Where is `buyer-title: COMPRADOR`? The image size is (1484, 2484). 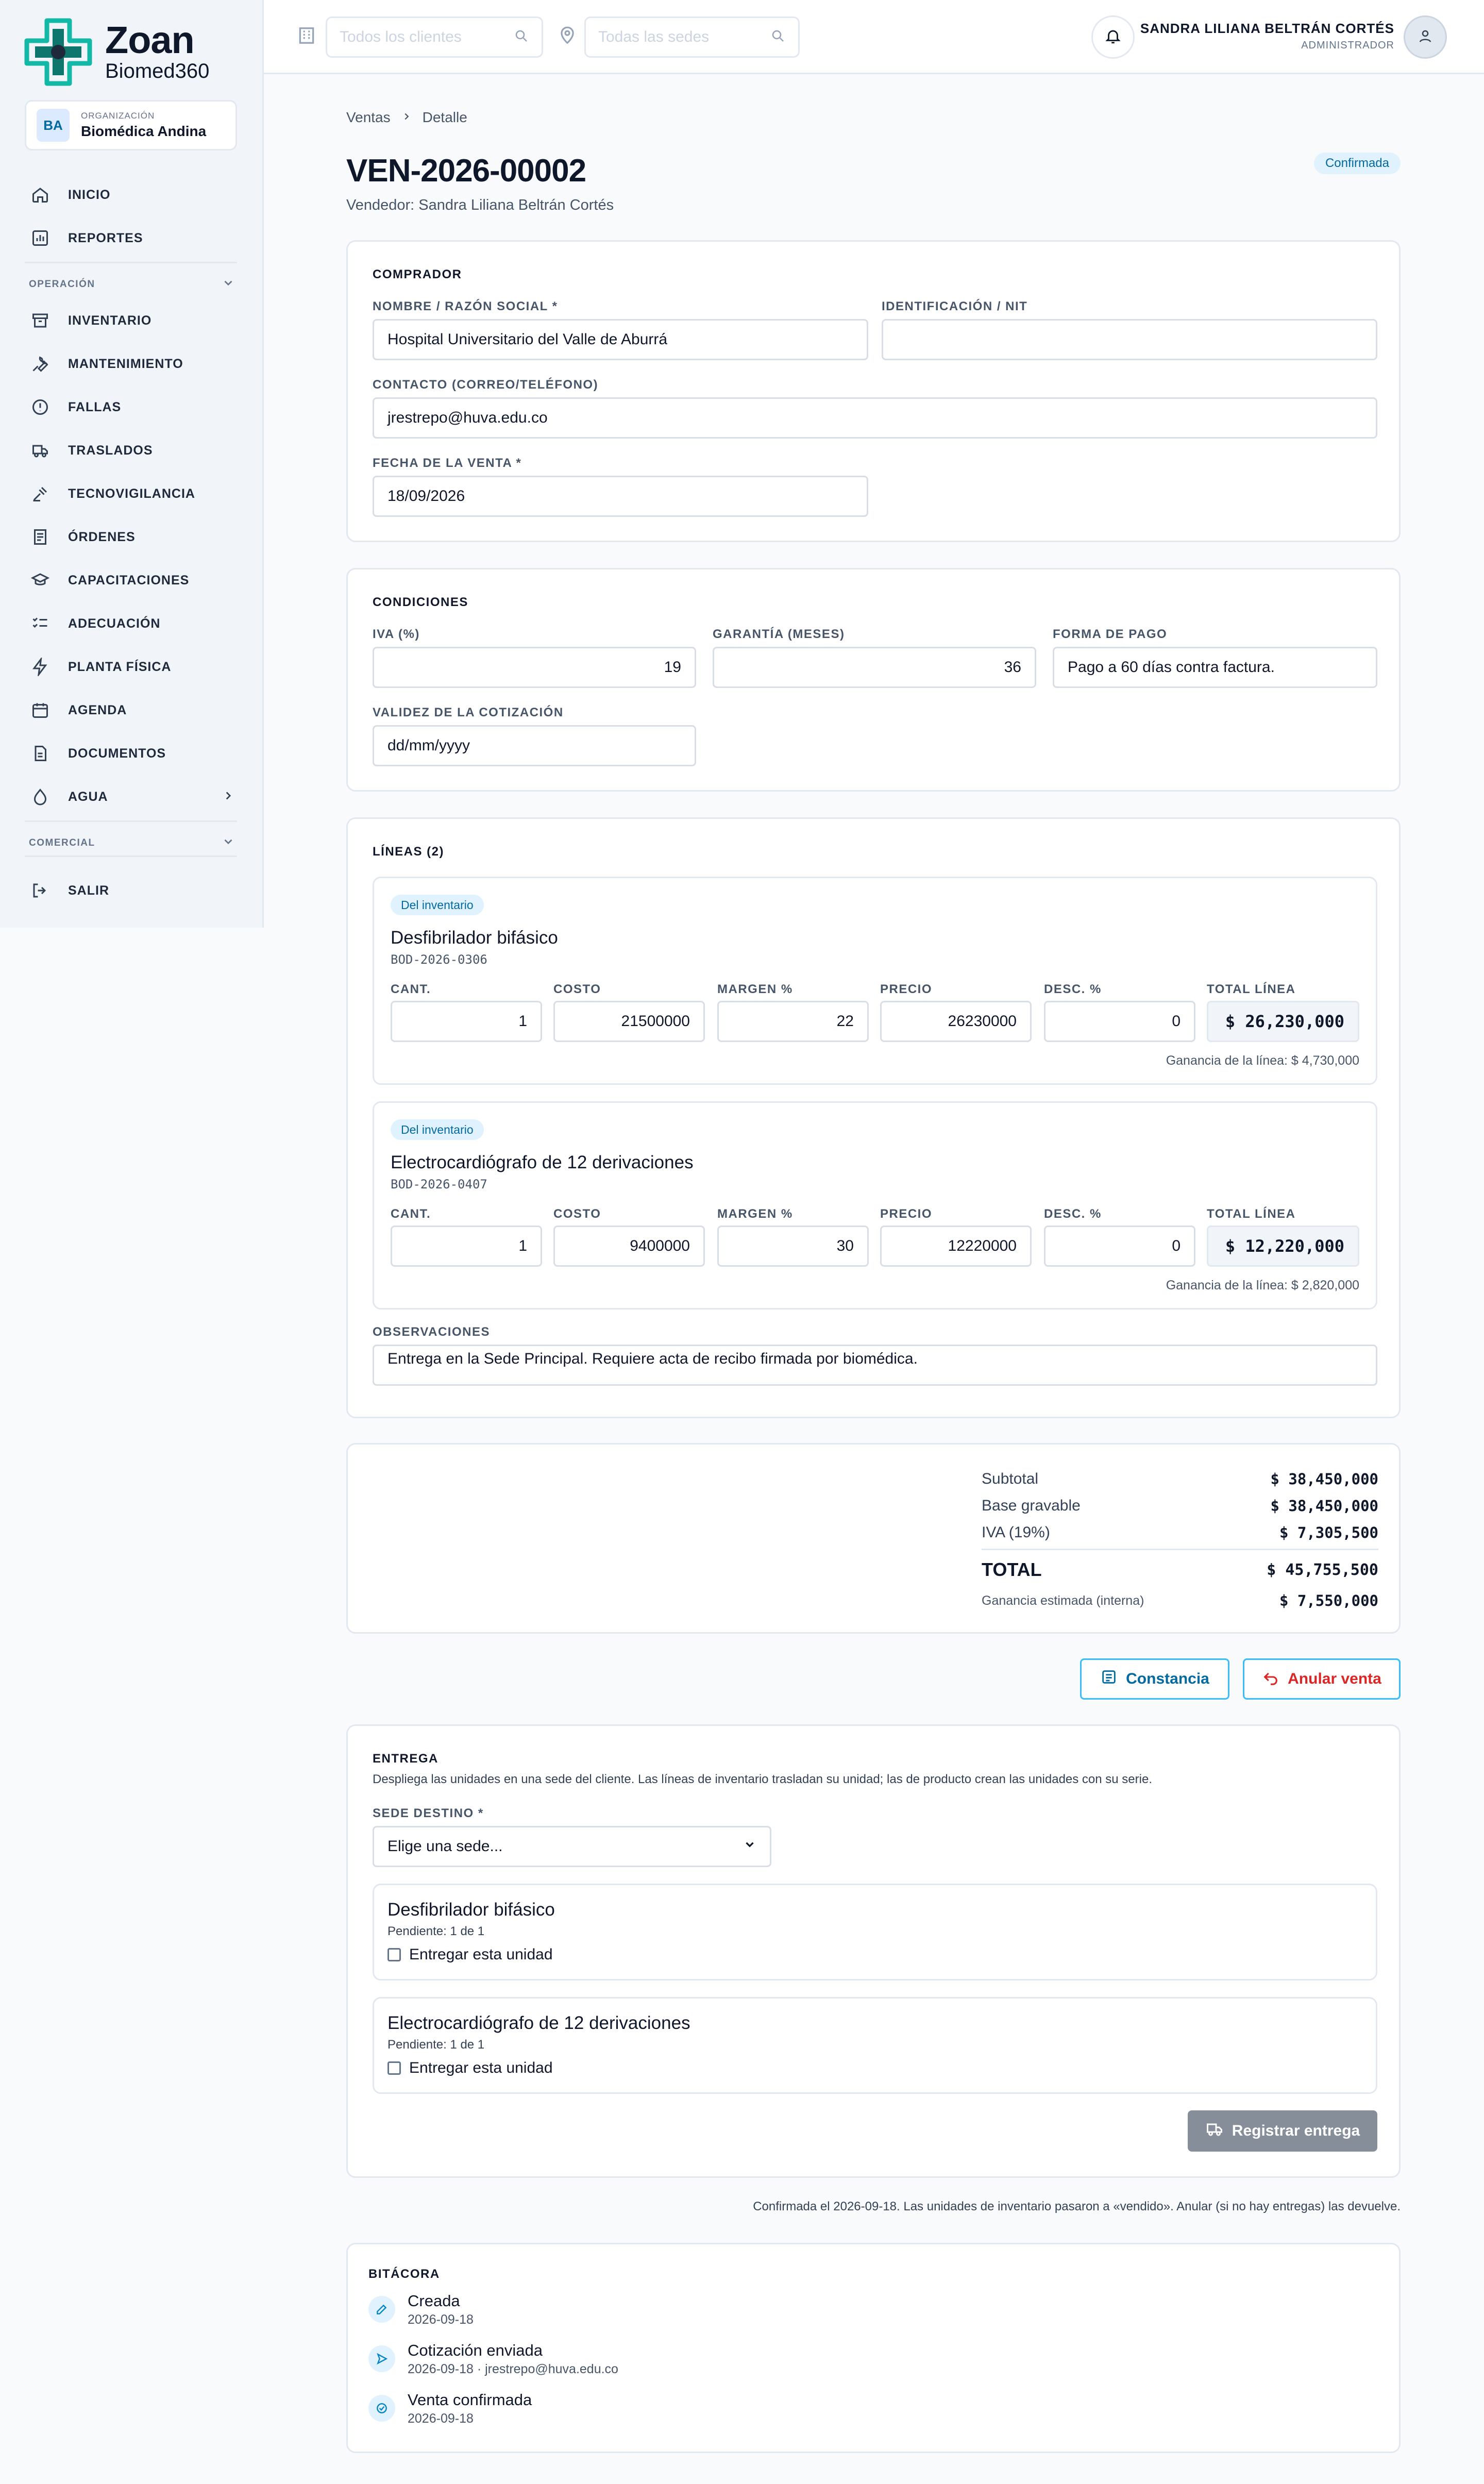
buyer-title: COMPRADOR is located at coordinates (417, 274).